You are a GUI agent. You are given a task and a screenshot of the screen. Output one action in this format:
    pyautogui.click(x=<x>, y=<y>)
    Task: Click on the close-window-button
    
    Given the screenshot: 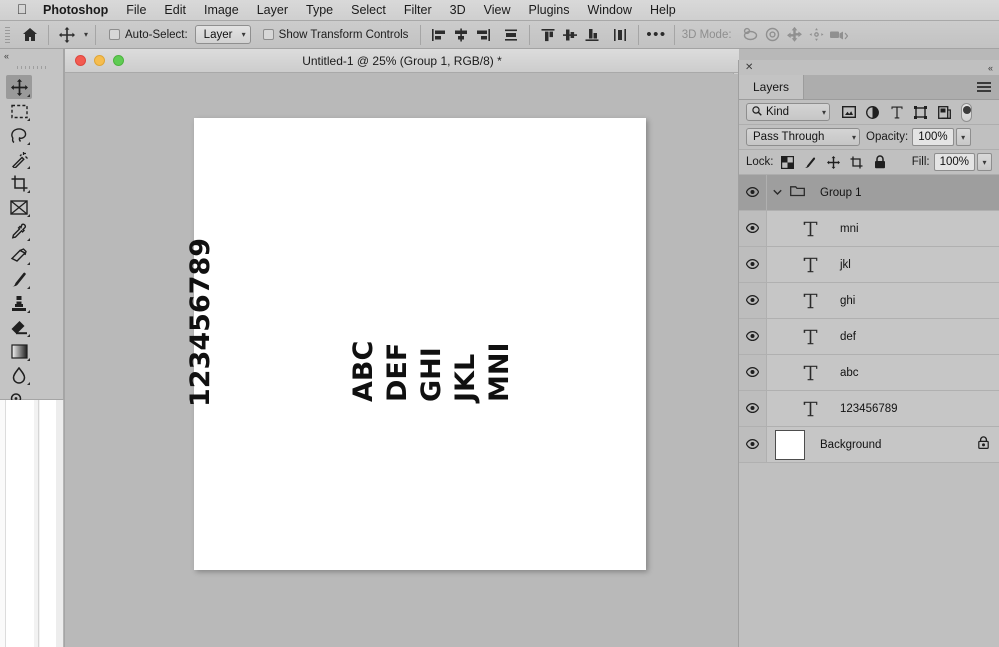 What is the action you would take?
    pyautogui.click(x=80, y=60)
    